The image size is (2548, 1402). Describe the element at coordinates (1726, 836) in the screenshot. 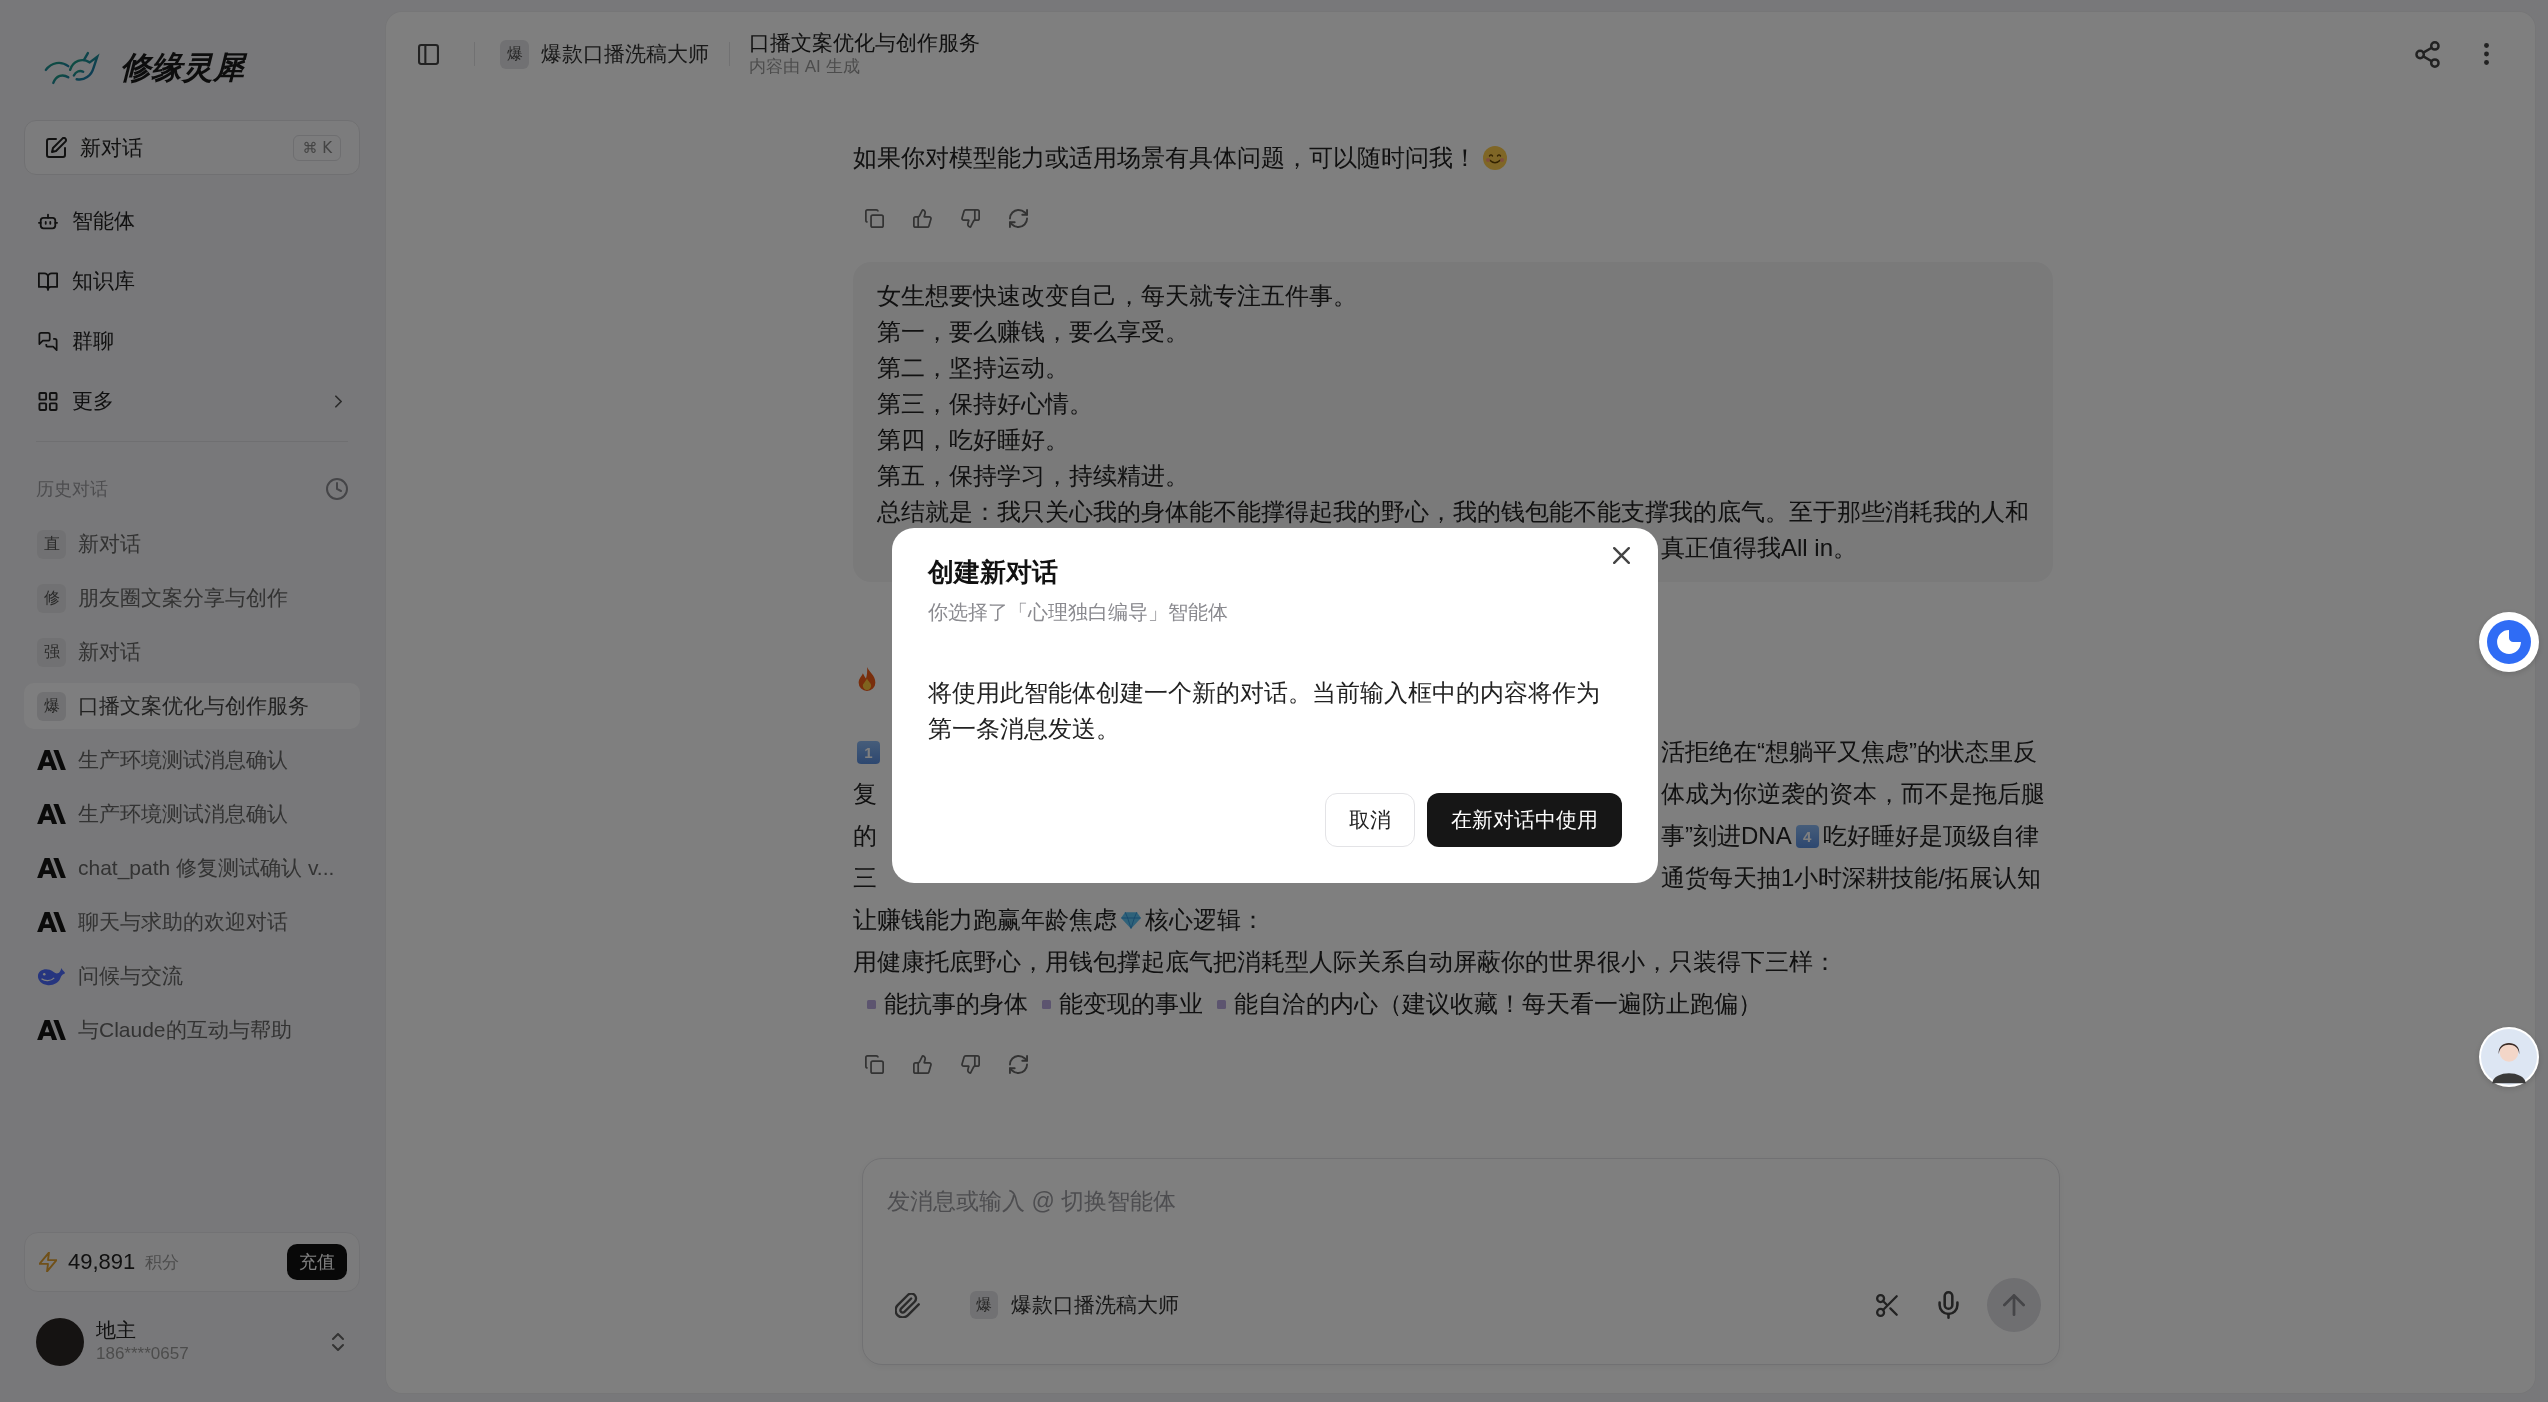

I see `message-text: 事”刻进DNA` at that location.